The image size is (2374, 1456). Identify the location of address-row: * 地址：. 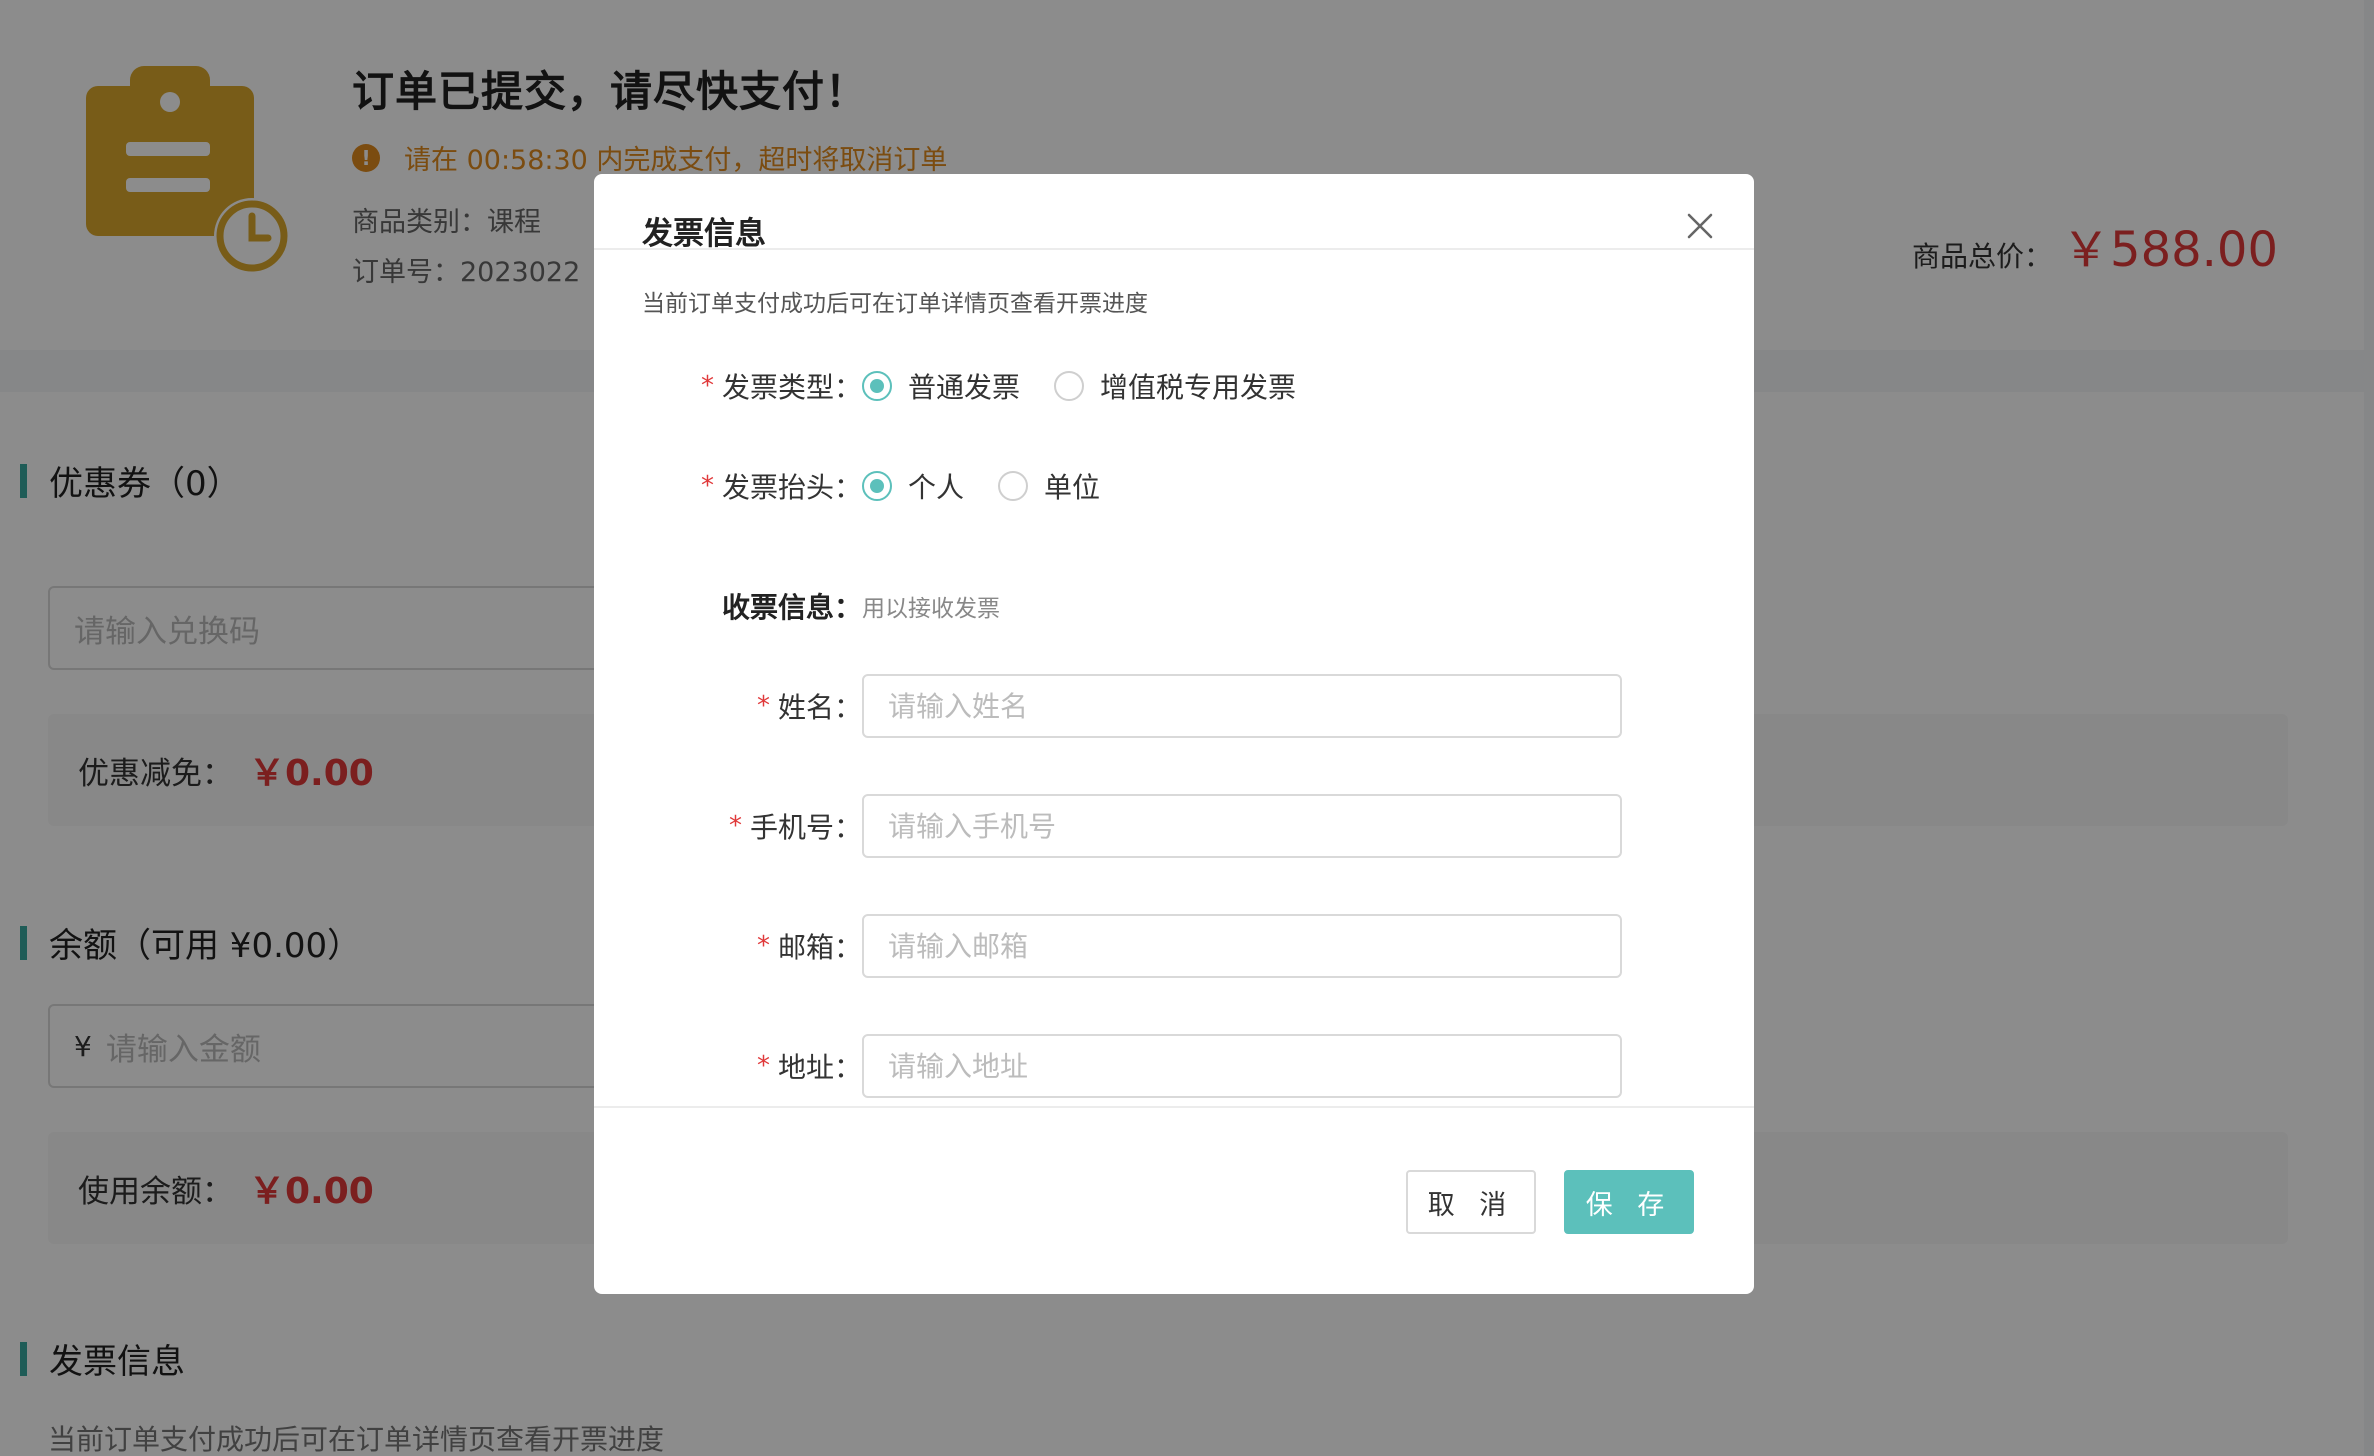
(1174, 1066).